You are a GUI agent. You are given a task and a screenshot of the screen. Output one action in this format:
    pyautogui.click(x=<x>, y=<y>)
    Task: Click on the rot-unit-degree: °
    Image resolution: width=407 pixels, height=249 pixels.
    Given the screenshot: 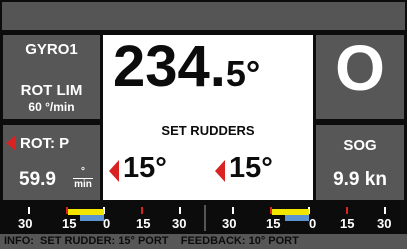 What is the action you would take?
    pyautogui.click(x=83, y=171)
    